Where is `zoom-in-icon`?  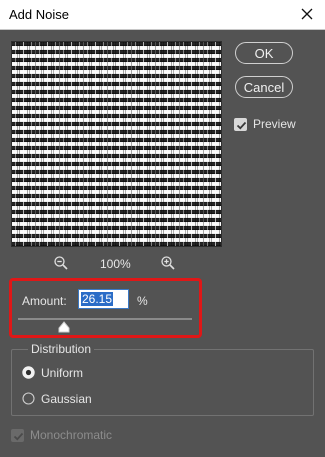 zoom-in-icon is located at coordinates (168, 263).